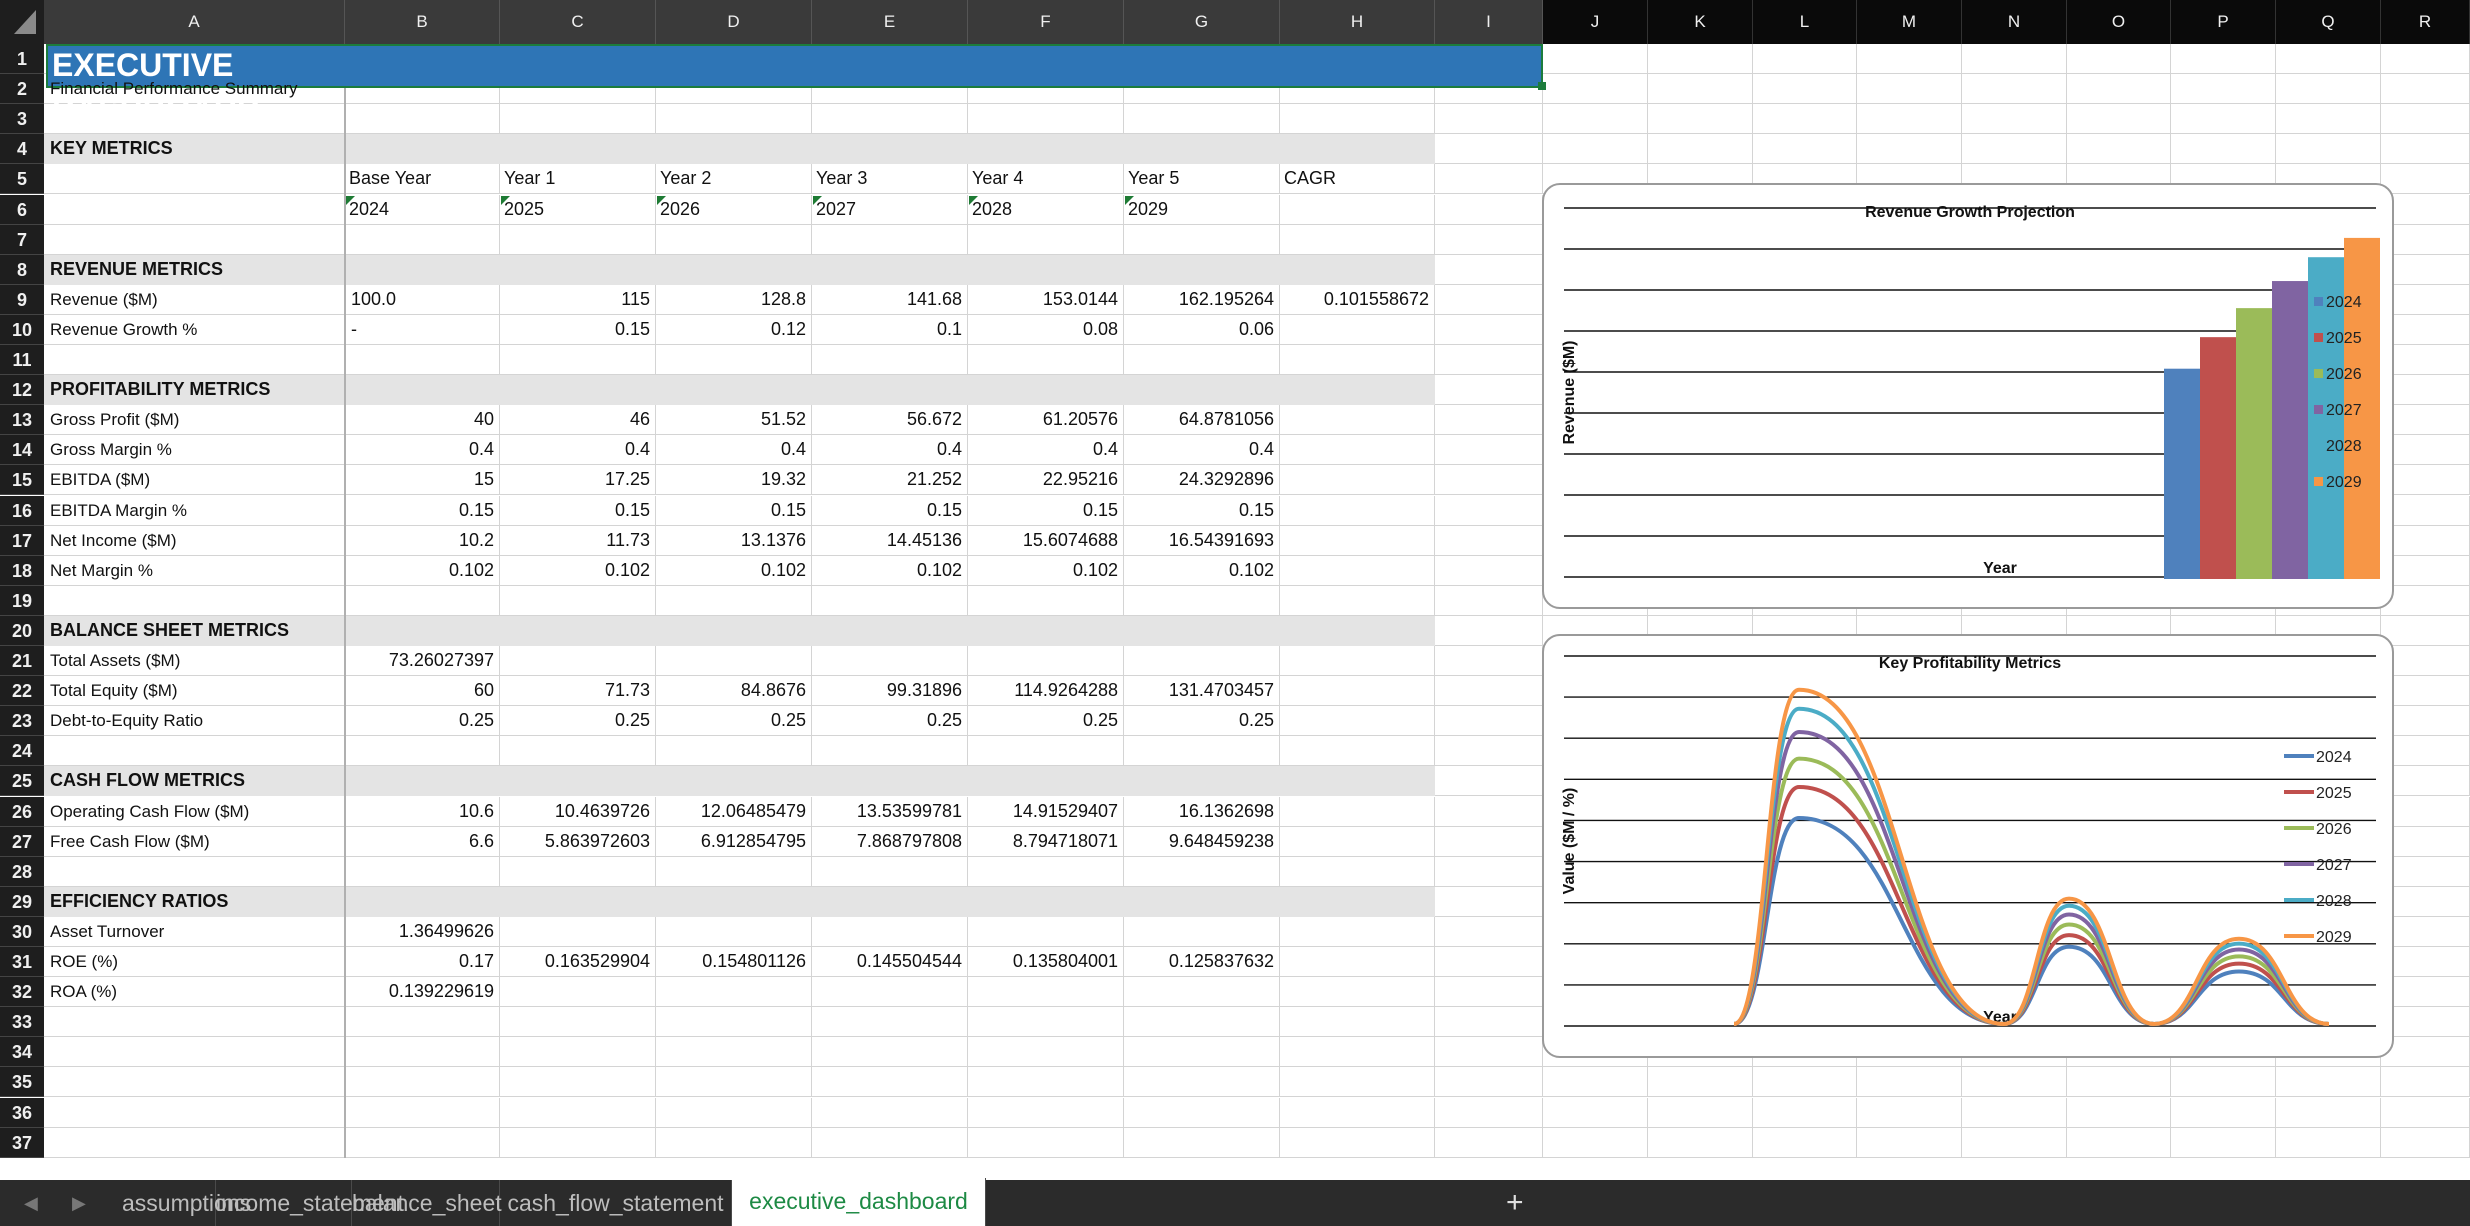  I want to click on sheet-tab-assumptions: assumptions, so click(186, 1203).